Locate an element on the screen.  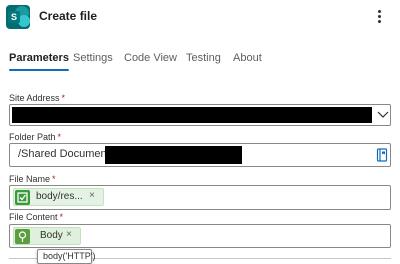
file-content-input: Body × is located at coordinates (200, 236).